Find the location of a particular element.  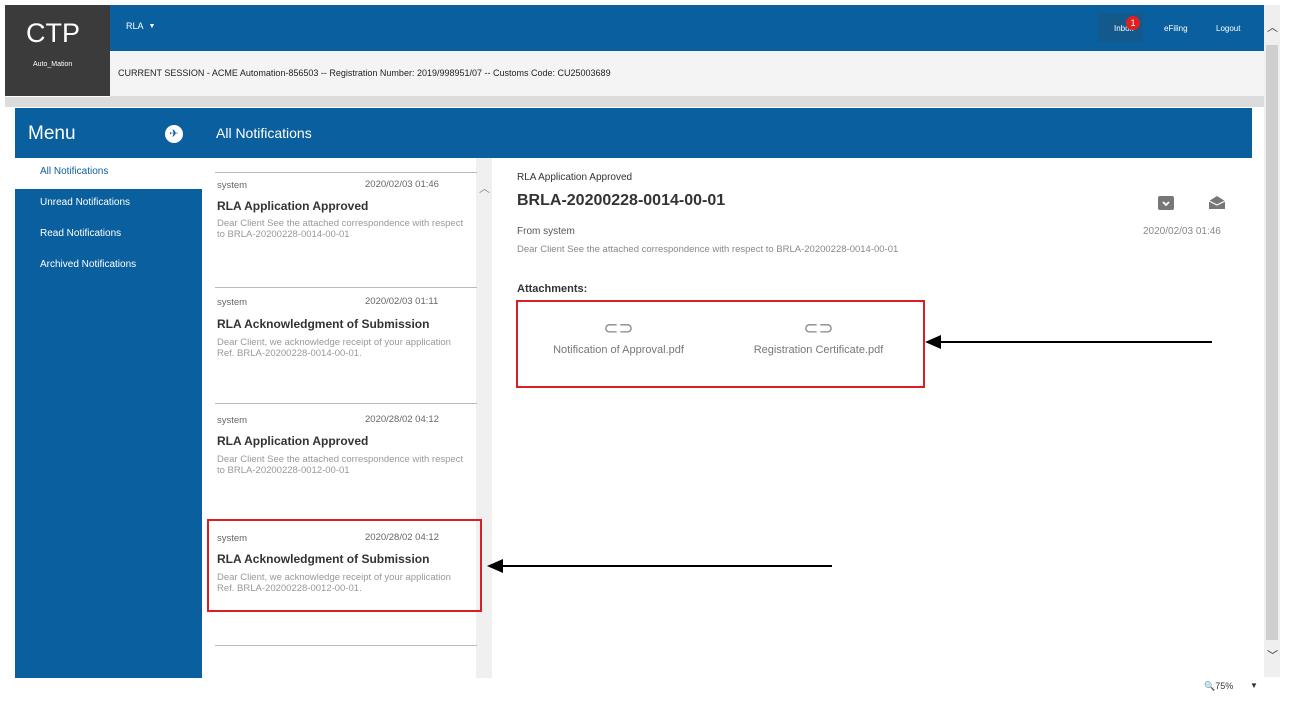

page-title: All Notifications is located at coordinates (264, 133).